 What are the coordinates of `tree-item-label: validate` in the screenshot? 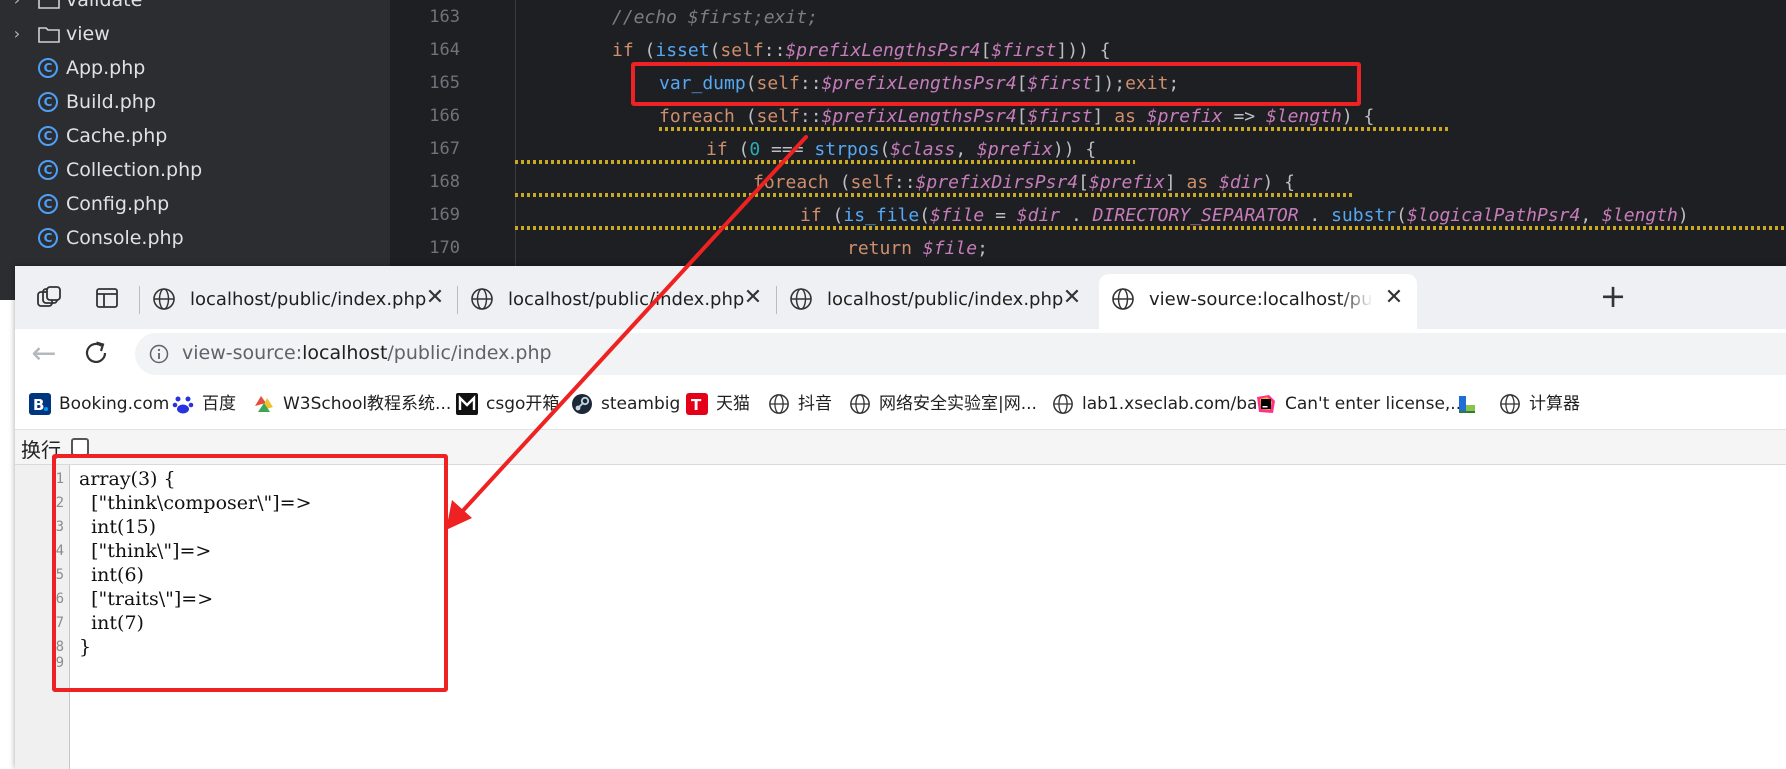 It's located at (104, 5).